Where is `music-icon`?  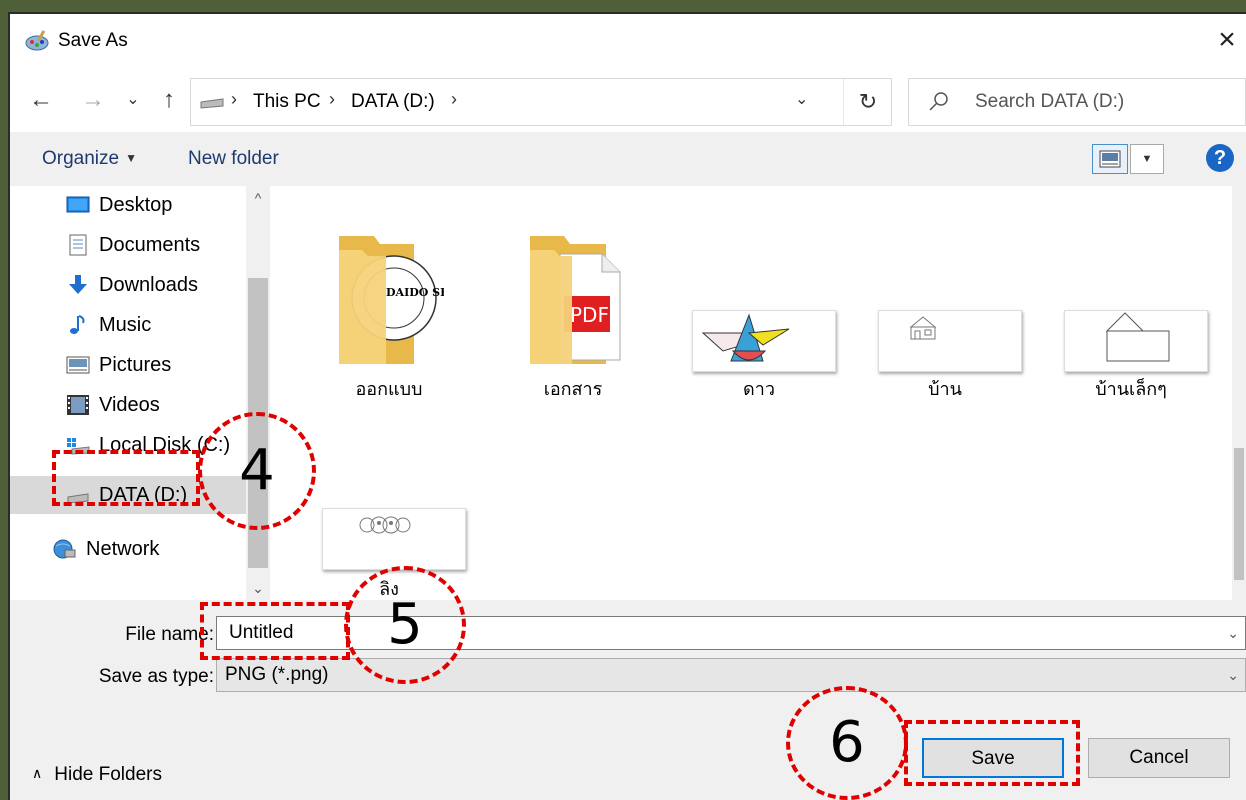 music-icon is located at coordinates (77, 324).